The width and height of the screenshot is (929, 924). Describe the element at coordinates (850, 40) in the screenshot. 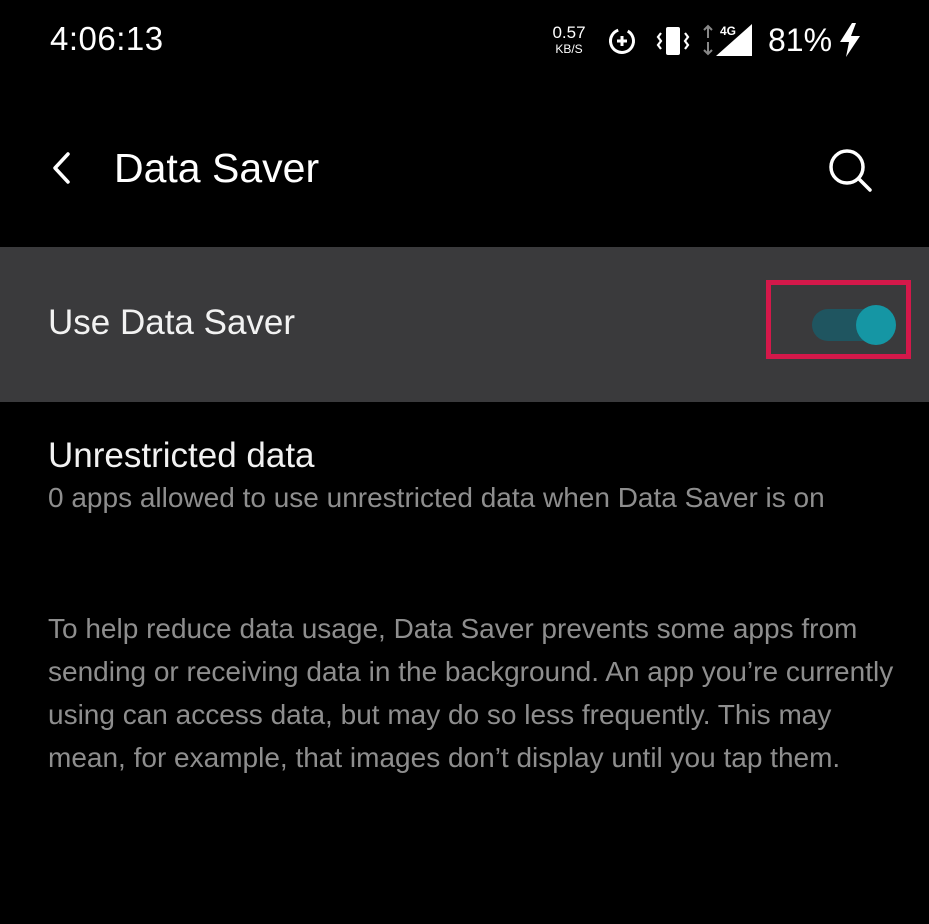

I see `charging-icon` at that location.